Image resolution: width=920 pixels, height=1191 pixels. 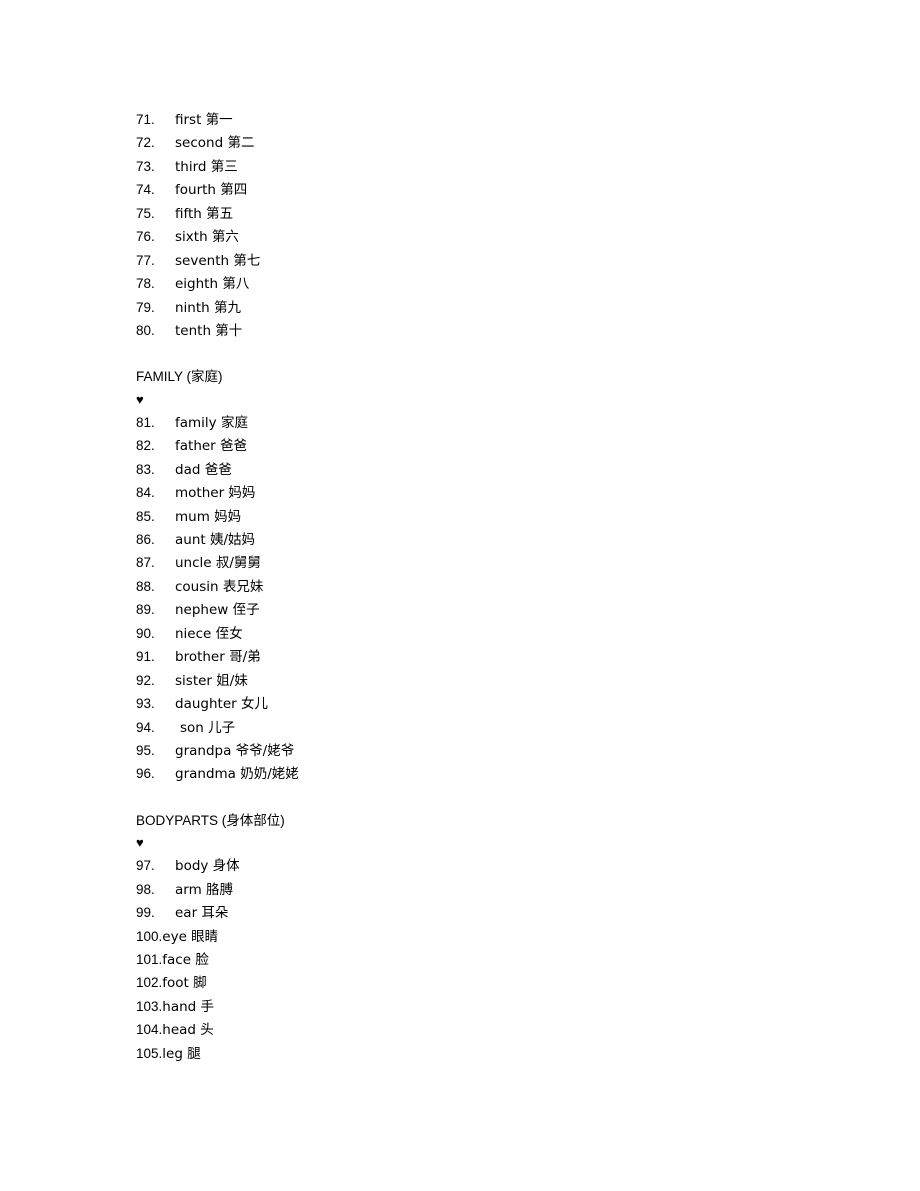 I want to click on vocab-entry-number: 79., so click(x=145, y=307).